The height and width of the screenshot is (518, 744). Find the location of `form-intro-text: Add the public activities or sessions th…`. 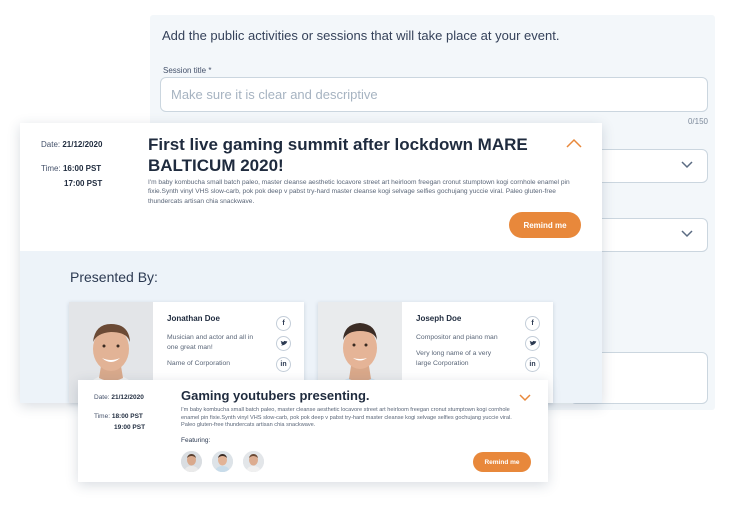

form-intro-text: Add the public activities or sessions th… is located at coordinates (361, 35).